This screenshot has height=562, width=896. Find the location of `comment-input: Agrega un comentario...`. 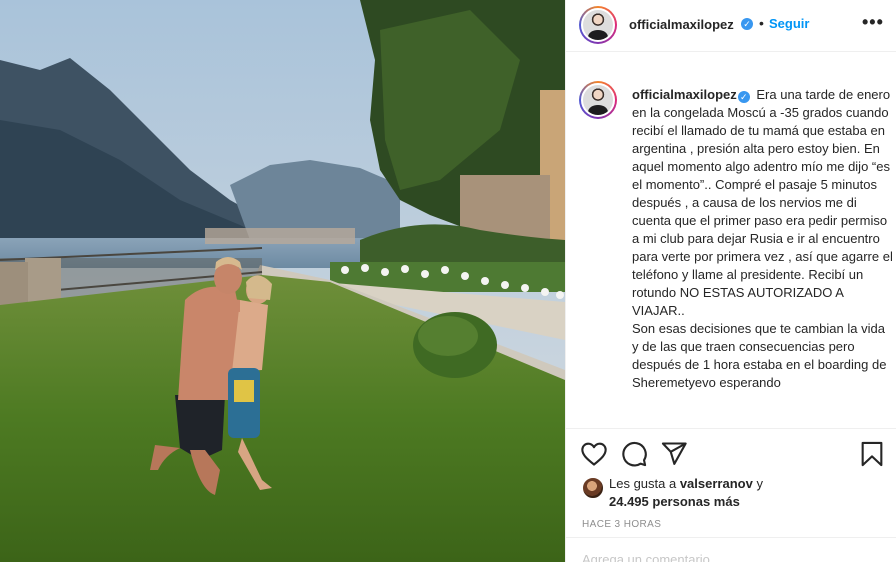

comment-input: Agrega un comentario... is located at coordinates (731, 549).